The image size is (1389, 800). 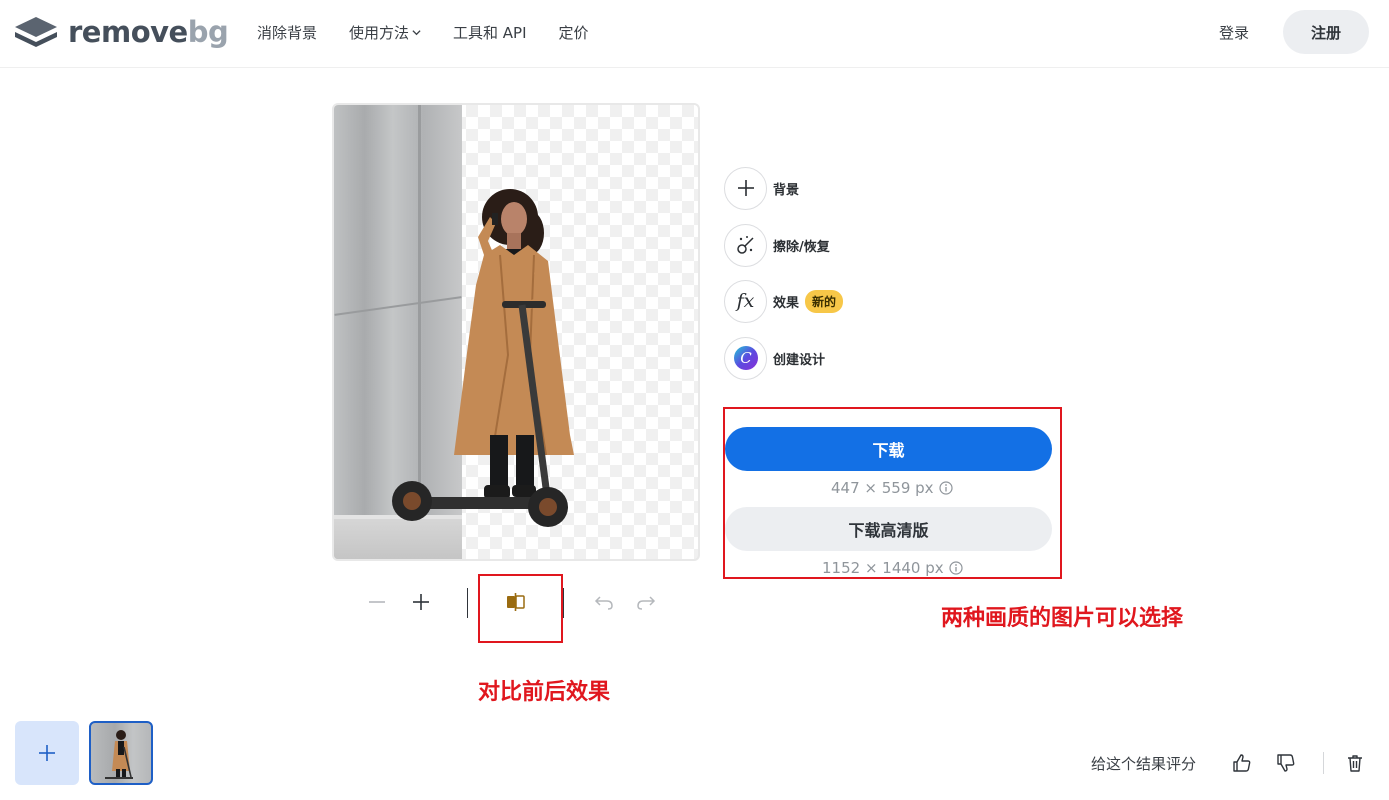 I want to click on action-create-design: C 创建设计, so click(x=774, y=358).